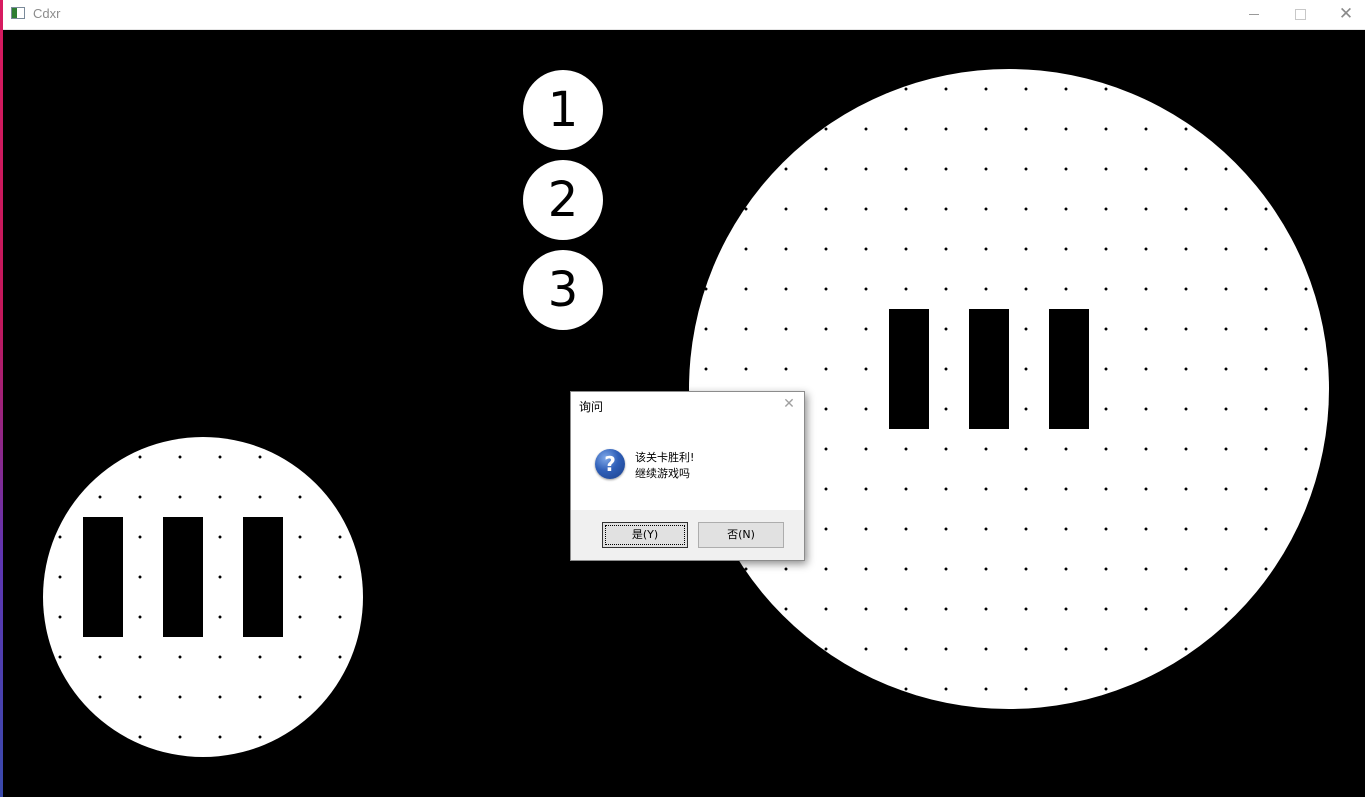 This screenshot has width=1365, height=797. I want to click on maximize-icon, so click(1300, 14).